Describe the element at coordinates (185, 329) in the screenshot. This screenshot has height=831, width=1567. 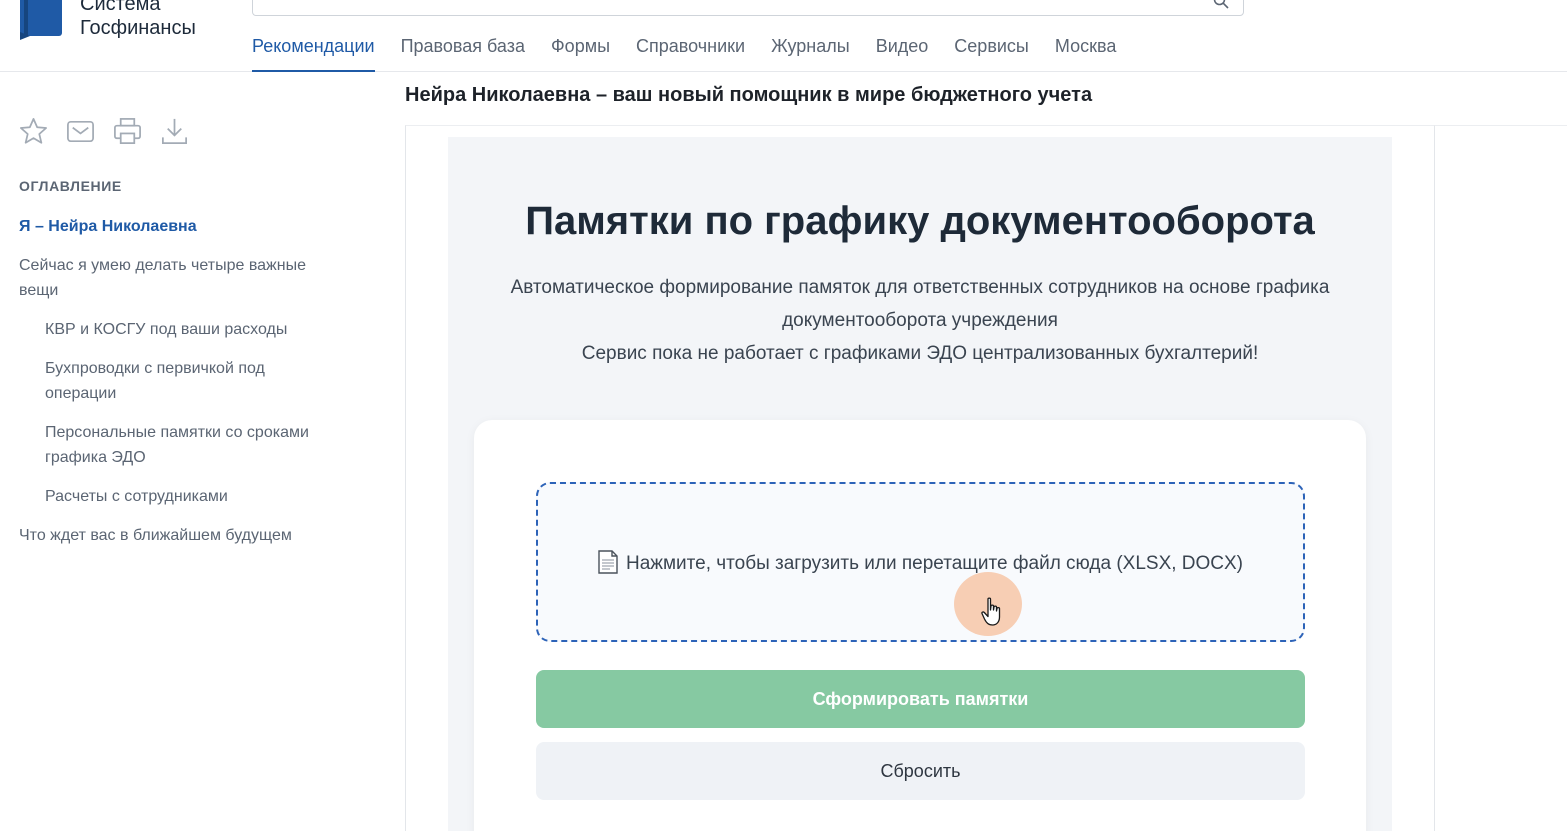
I see `toc-item-kvr-kosgu: КВР и КОСГУ под ваши расходы` at that location.